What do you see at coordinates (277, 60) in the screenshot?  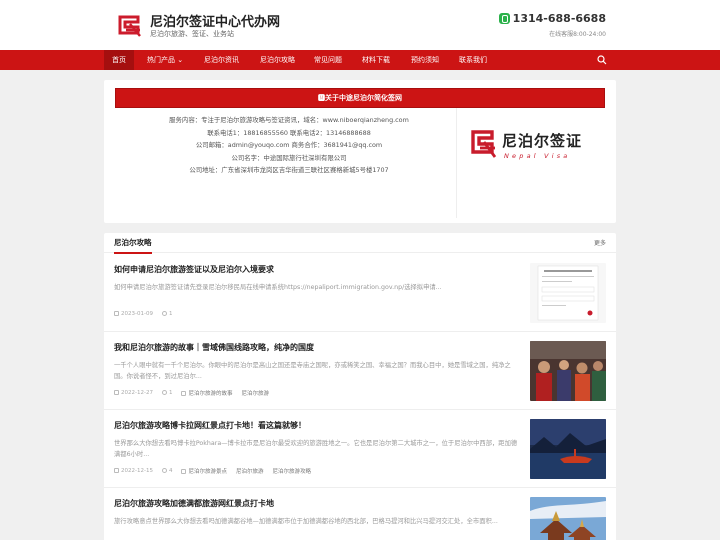 I see `nav-item-guides: 尼泊尔攻略` at bounding box center [277, 60].